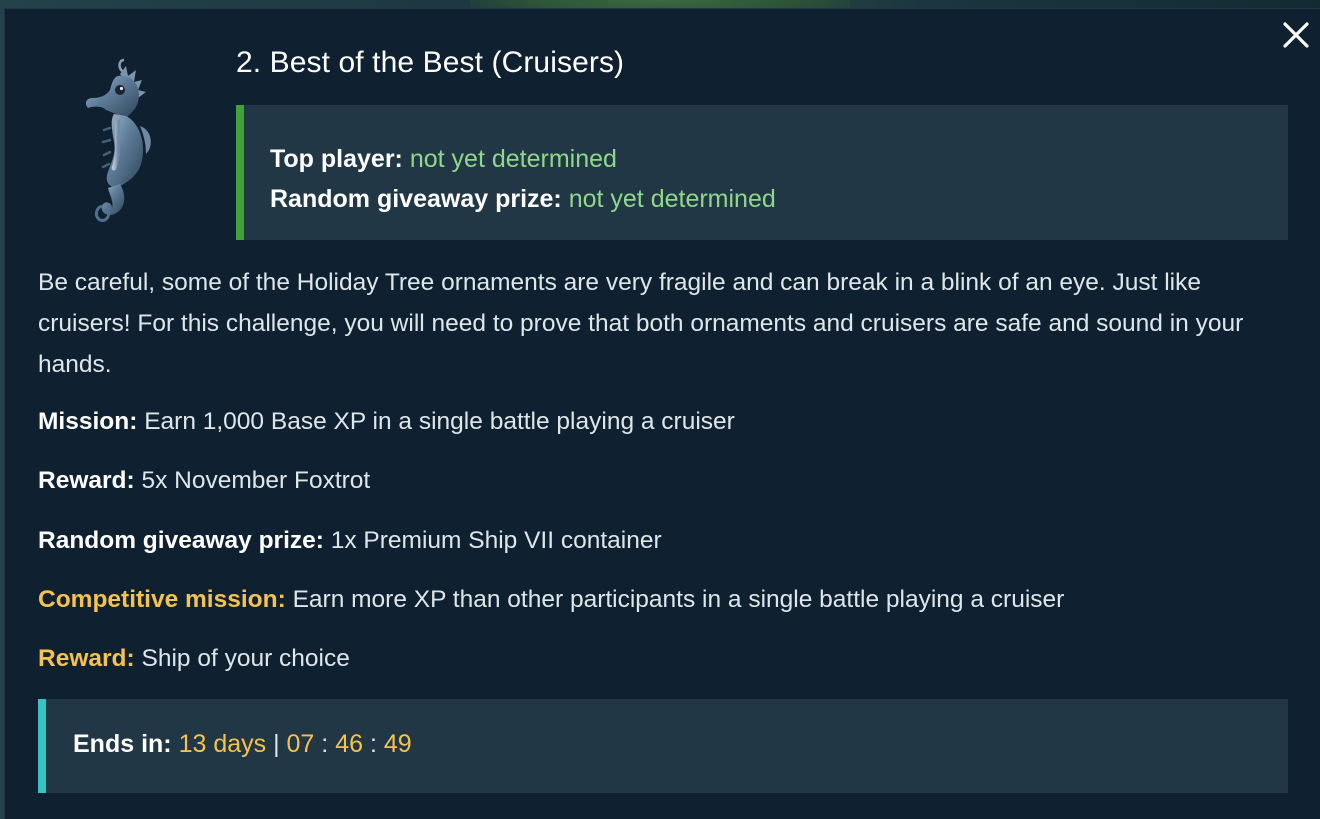 The height and width of the screenshot is (819, 1320). I want to click on countdown-label: Ends in:, so click(122, 744).